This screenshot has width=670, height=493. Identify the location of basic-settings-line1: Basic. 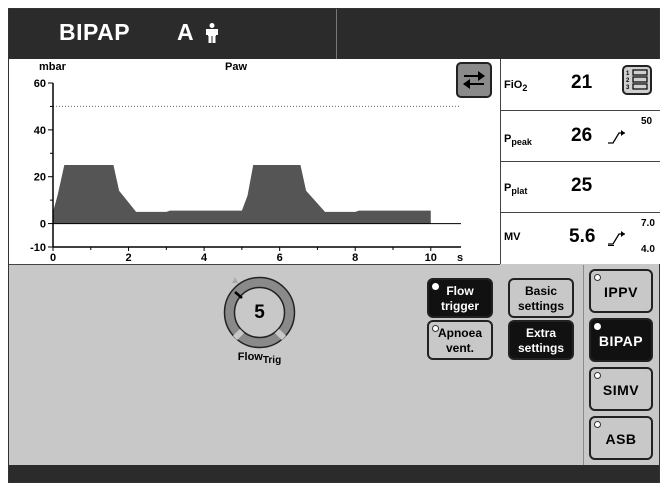
(541, 291).